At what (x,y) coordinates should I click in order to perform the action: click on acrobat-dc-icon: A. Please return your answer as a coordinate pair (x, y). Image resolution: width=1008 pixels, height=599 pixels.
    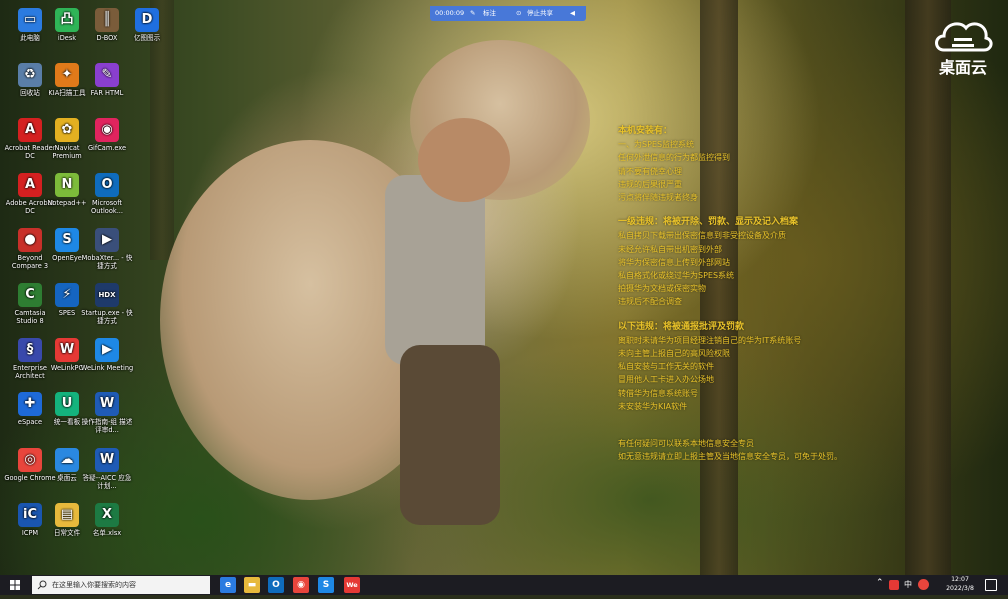
    Looking at the image, I should click on (30, 185).